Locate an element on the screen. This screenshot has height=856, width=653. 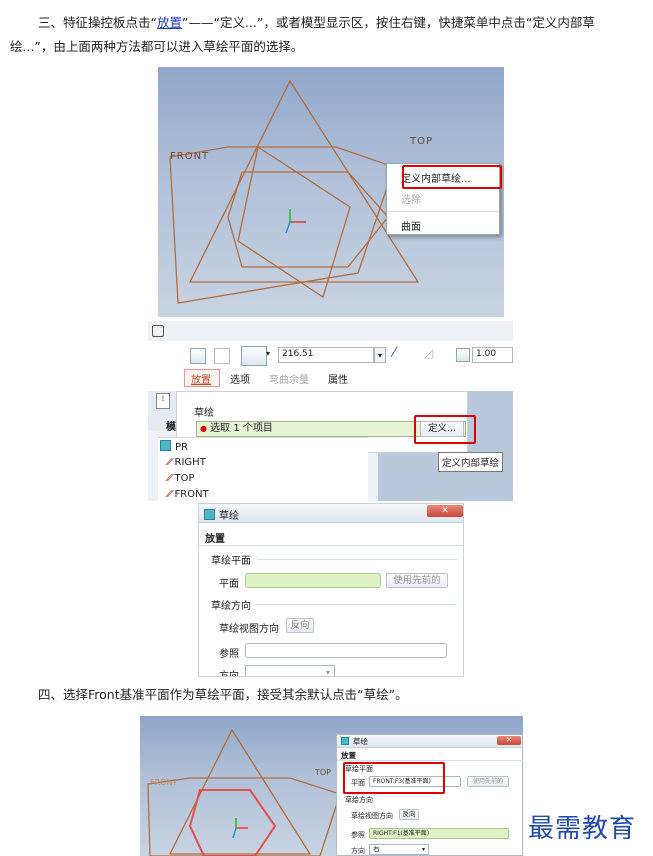
datum-front-plane is located at coordinates (282, 225).